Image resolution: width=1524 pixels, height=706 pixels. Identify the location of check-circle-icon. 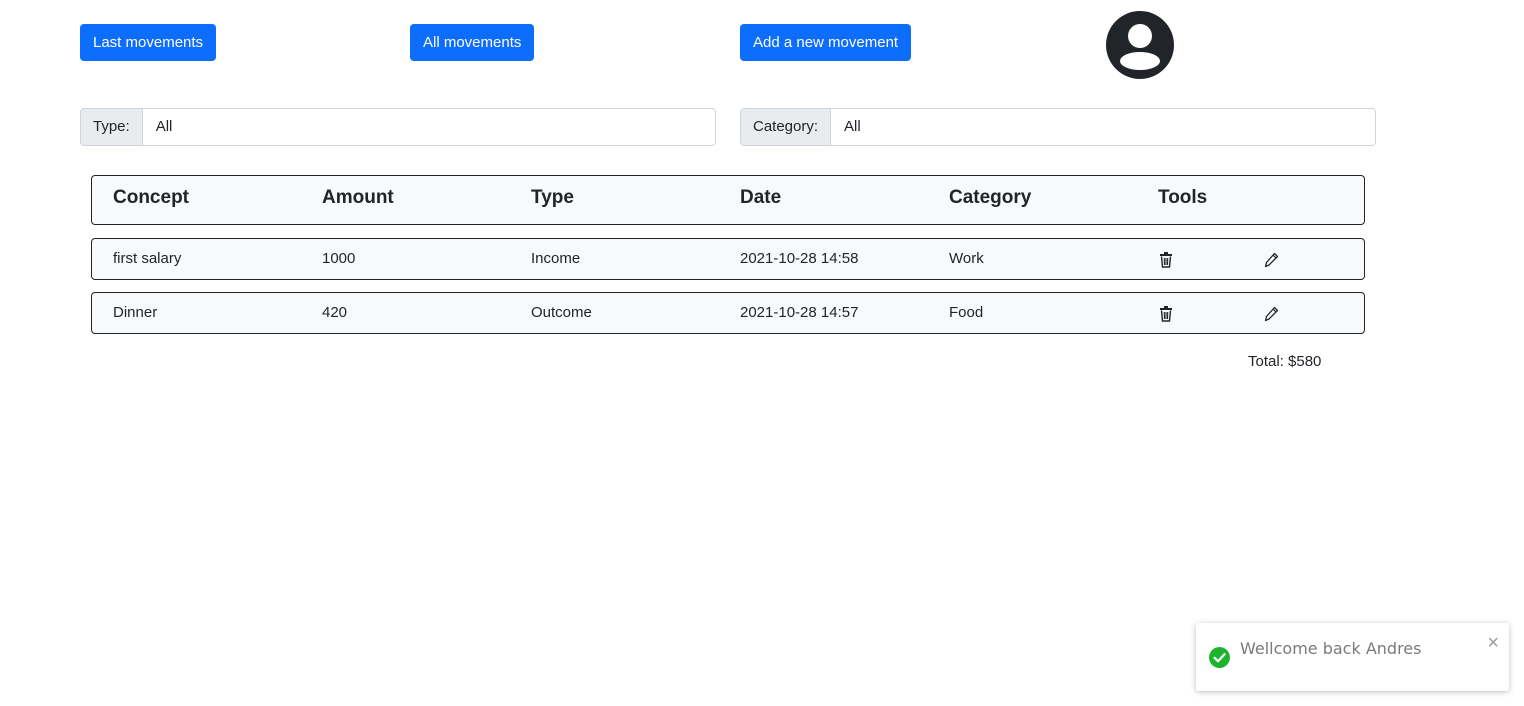
(1219, 657).